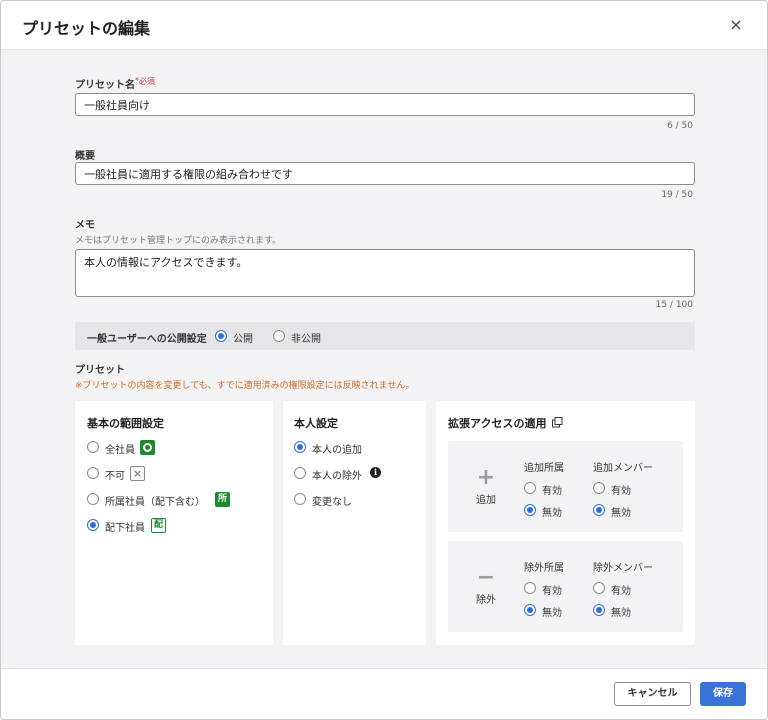 The height and width of the screenshot is (720, 768). Describe the element at coordinates (300, 473) in the screenshot. I see `self-exclude-radio` at that location.